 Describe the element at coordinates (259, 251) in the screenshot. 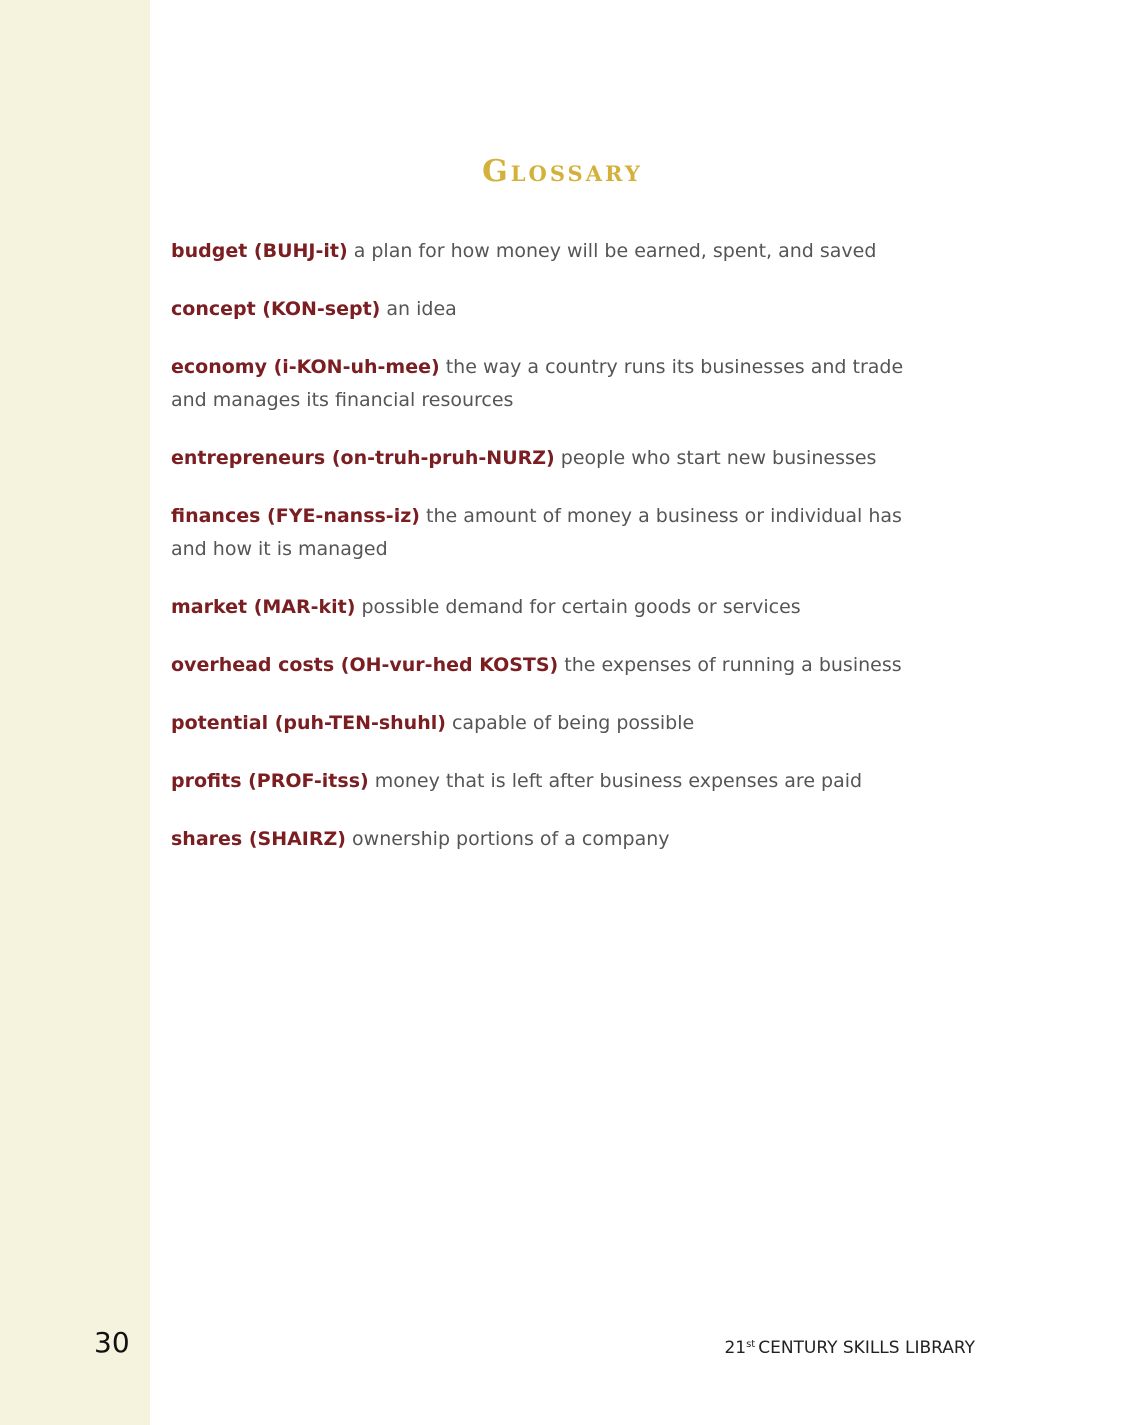

I see `glossary-term: budget (BUHJ-it)` at that location.